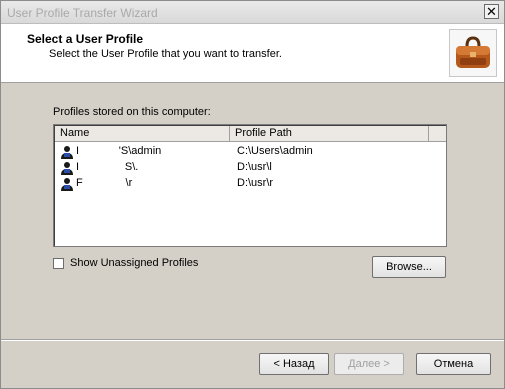 The height and width of the screenshot is (389, 505). What do you see at coordinates (255, 183) in the screenshot?
I see `profile-path: D:\usr\r` at bounding box center [255, 183].